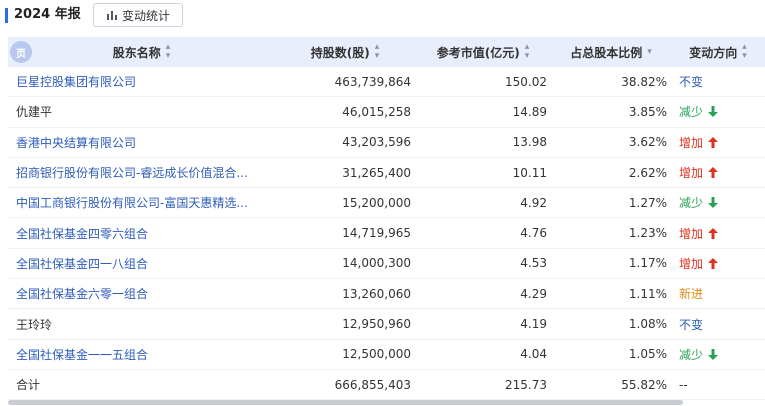  I want to click on market-value-cell: 4.53, so click(533, 263).